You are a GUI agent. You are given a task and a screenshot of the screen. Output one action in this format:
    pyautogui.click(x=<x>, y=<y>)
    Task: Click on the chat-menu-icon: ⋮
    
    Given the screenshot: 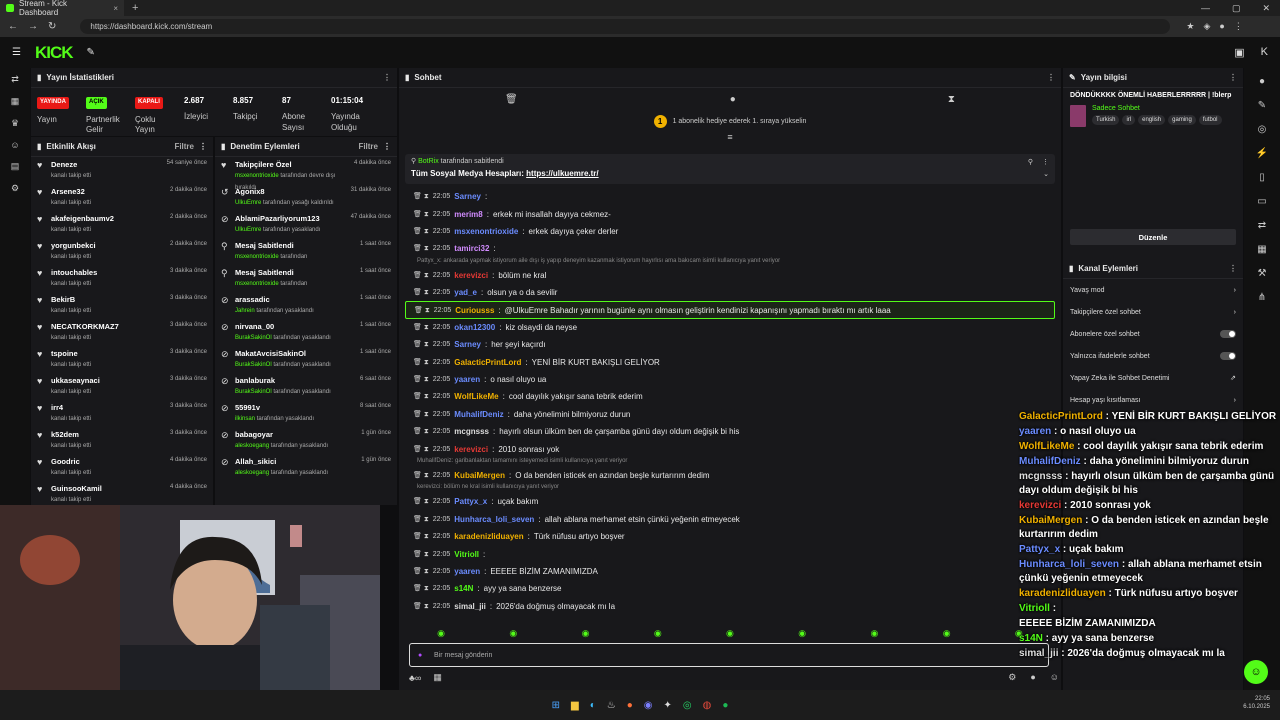 What is the action you would take?
    pyautogui.click(x=1051, y=77)
    